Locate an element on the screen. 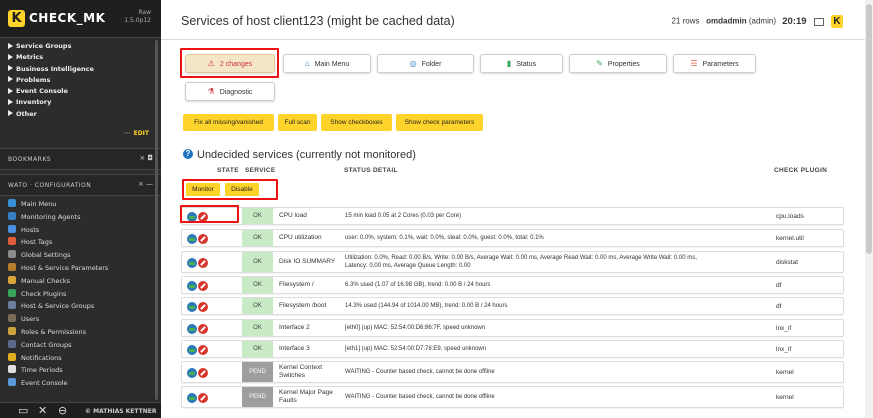  full-scan-button: Full scan is located at coordinates (297, 122).